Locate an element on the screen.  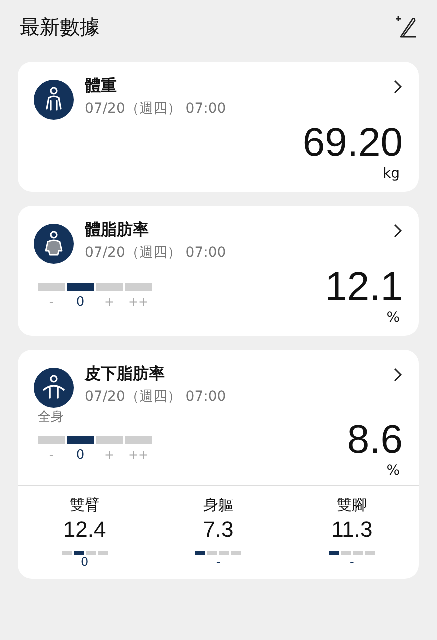
part-value: 7.3 is located at coordinates (218, 530).